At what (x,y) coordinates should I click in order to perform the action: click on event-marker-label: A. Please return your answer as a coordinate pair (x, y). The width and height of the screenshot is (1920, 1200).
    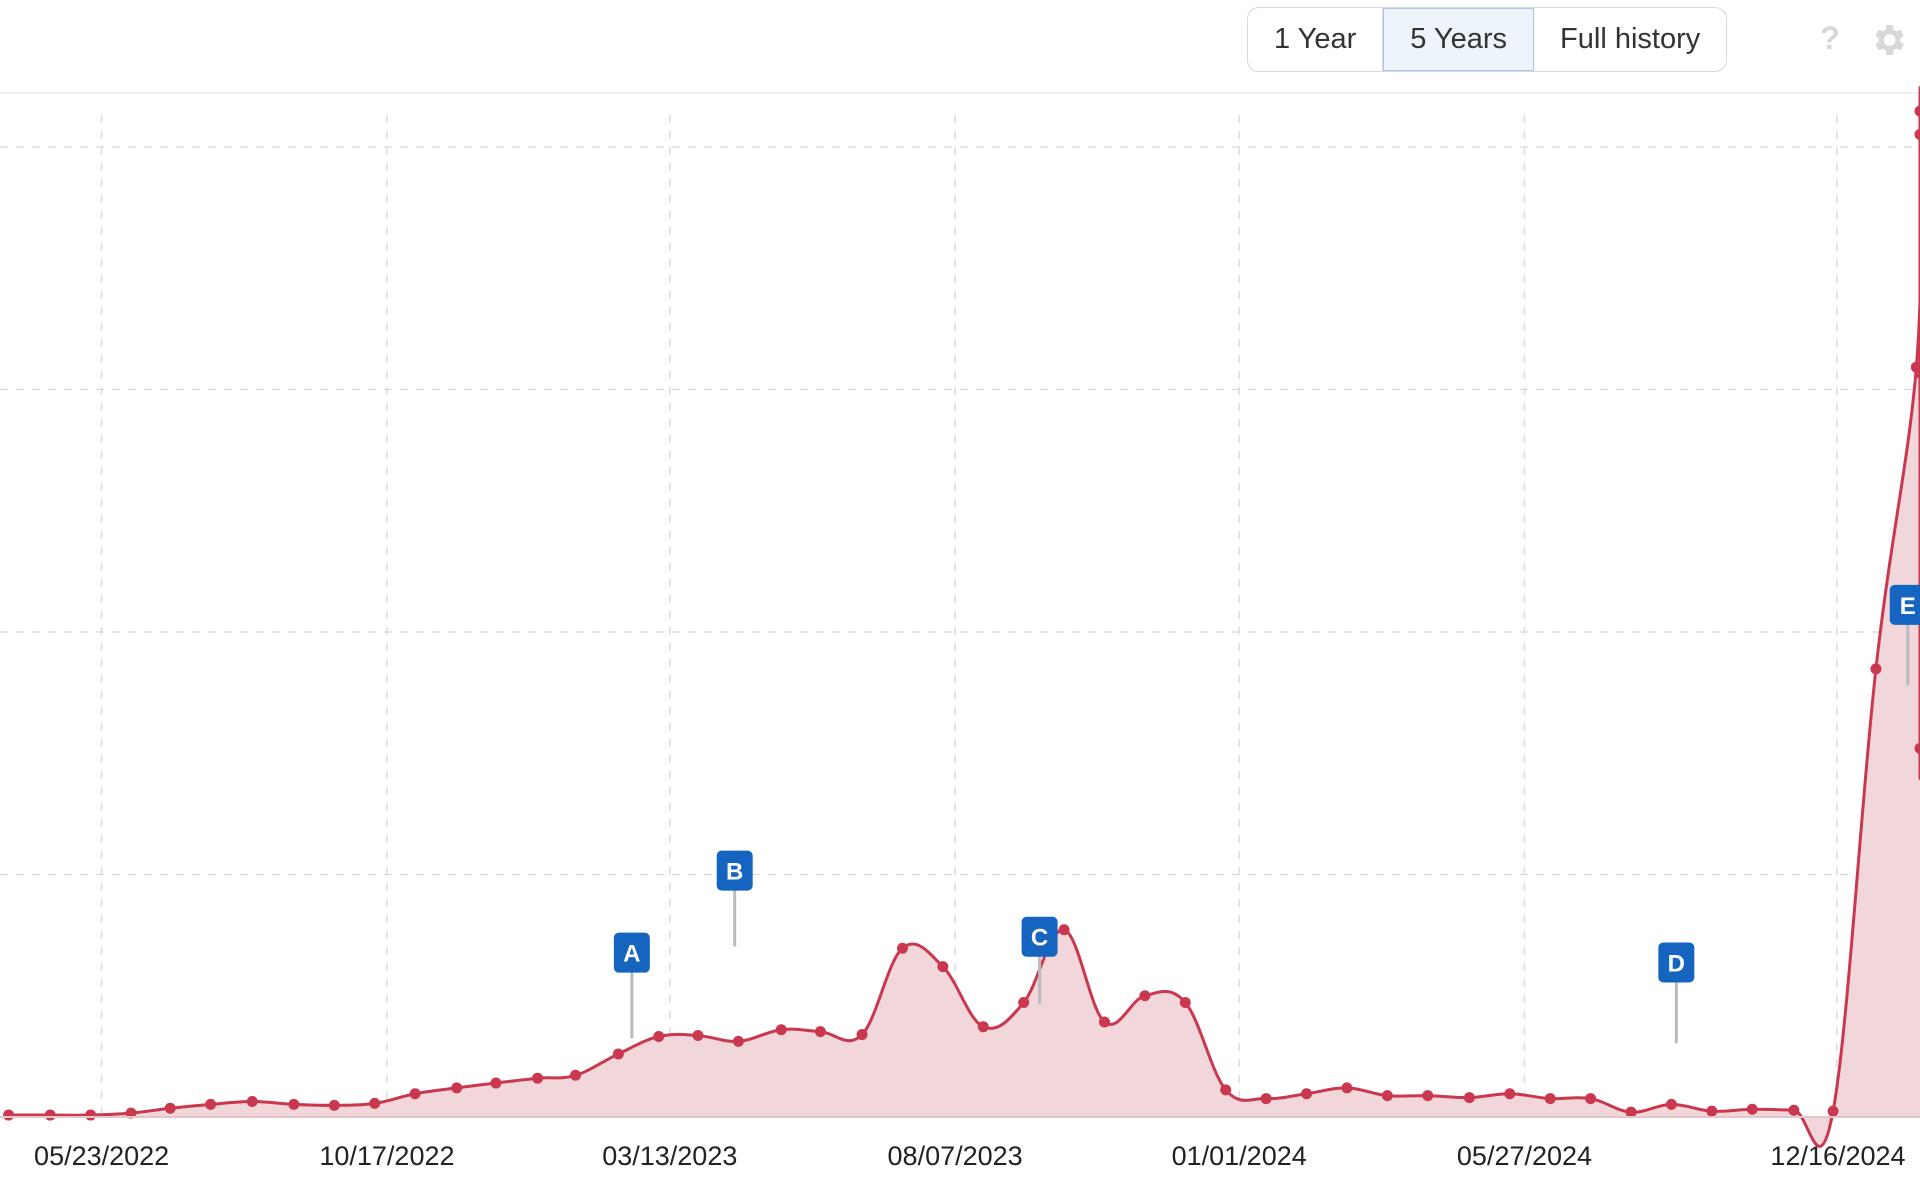
    Looking at the image, I should click on (631, 954).